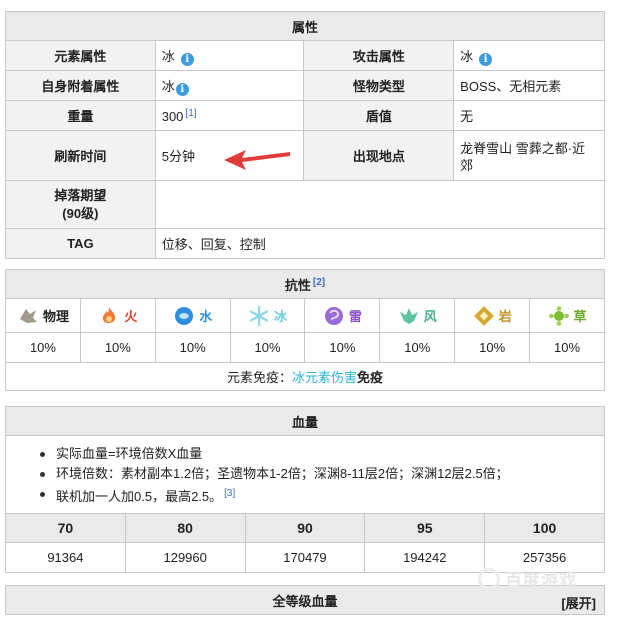 This screenshot has height=619, width=633. I want to click on hp-note-text: 实际血量=环境倍数X血量, so click(129, 453).